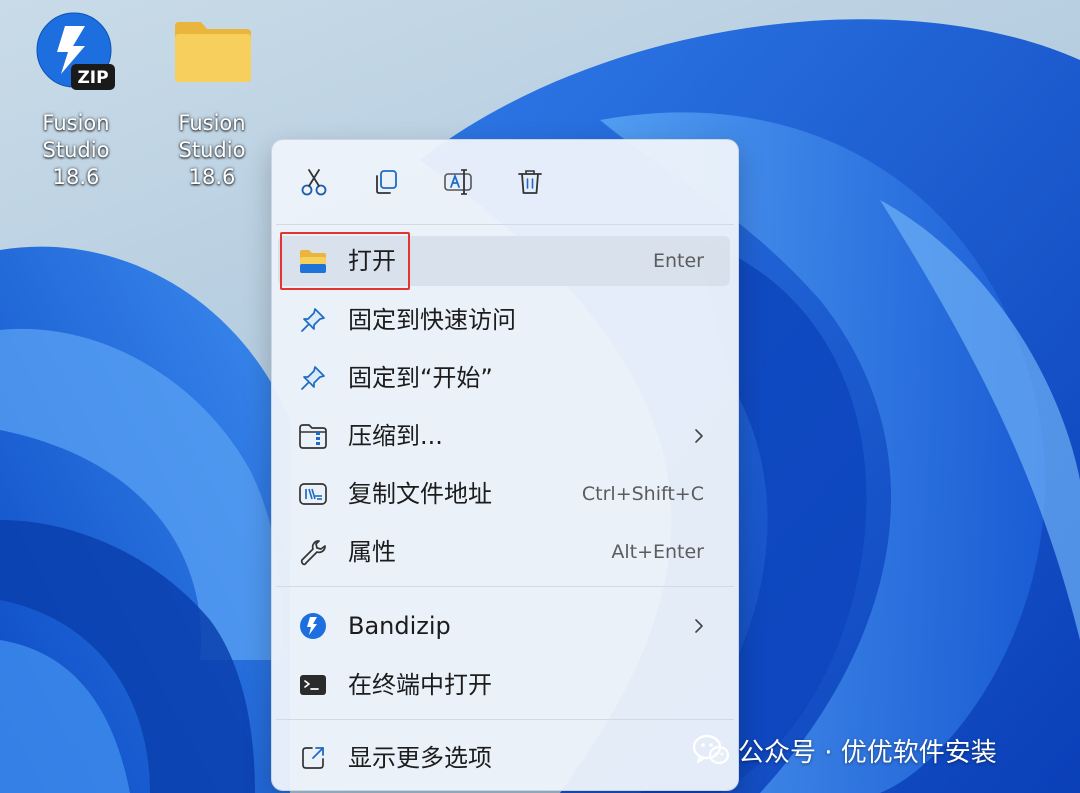 This screenshot has width=1080, height=793. Describe the element at coordinates (678, 261) in the screenshot. I see `menu-item-shortcut: Enter` at that location.